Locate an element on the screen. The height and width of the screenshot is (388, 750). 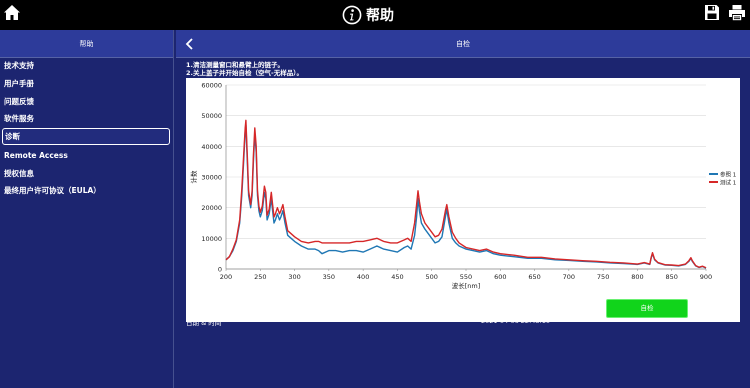
y-tick-label: 50000 is located at coordinates (211, 116).